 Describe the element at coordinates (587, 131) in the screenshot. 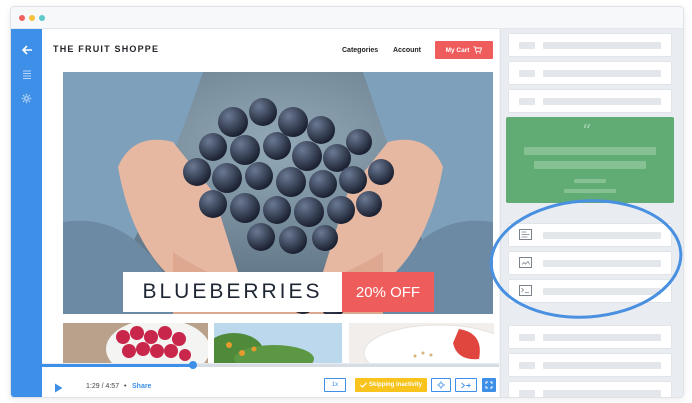

I see `quote-icon: “` at that location.